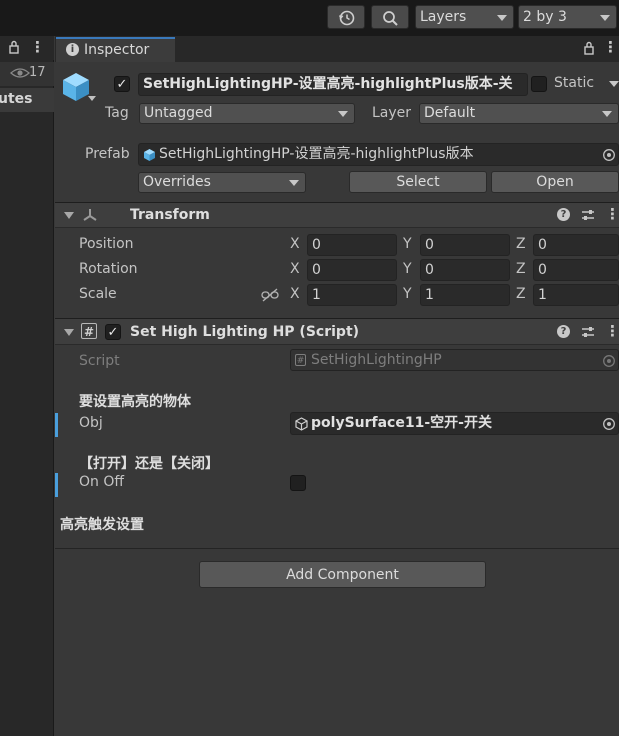  Describe the element at coordinates (555, 182) in the screenshot. I see `open-button: Open` at that location.